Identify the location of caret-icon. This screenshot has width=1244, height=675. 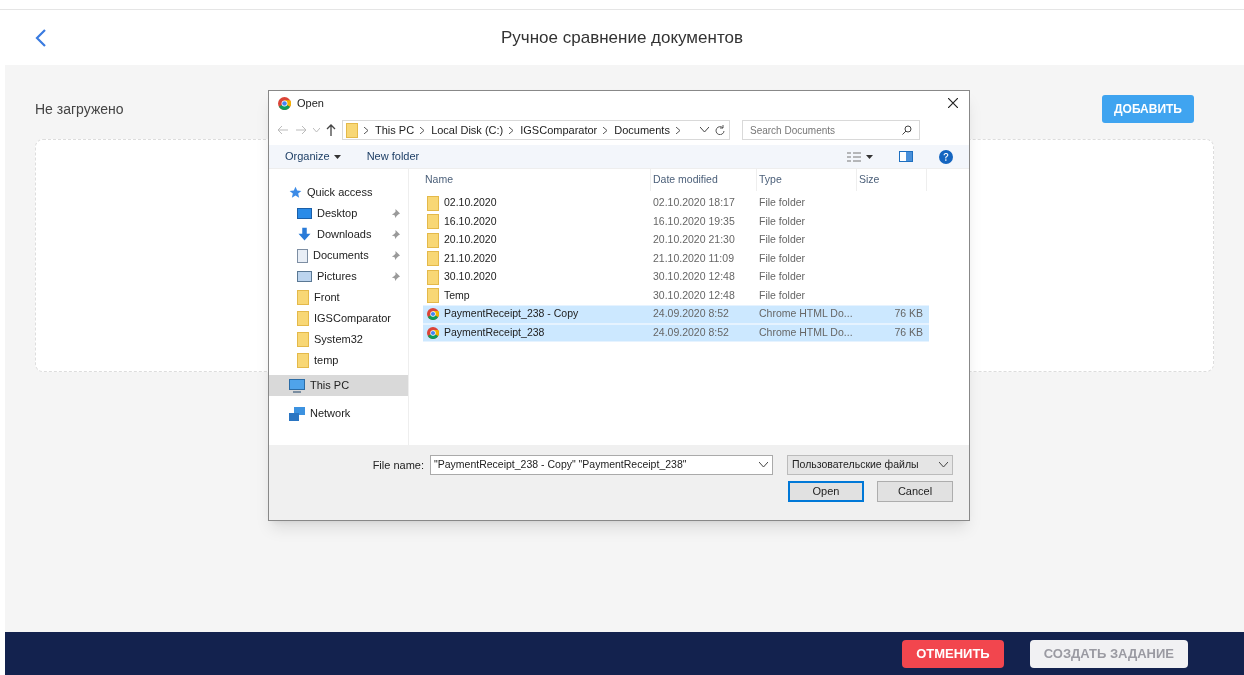
(337, 156).